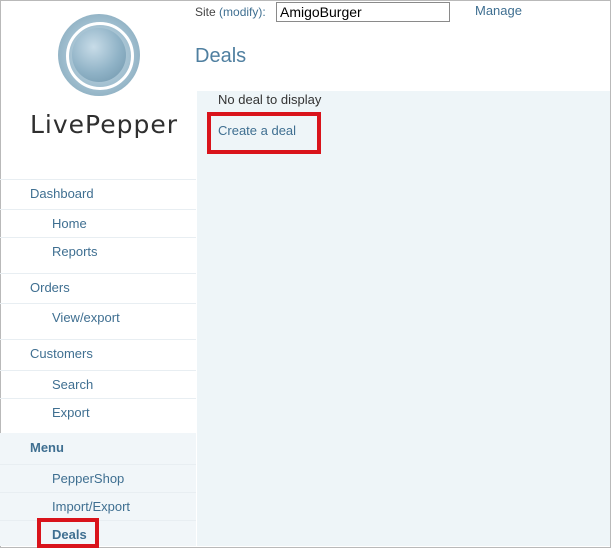  Describe the element at coordinates (47, 447) in the screenshot. I see `sidebar-menu-label: Menu` at that location.